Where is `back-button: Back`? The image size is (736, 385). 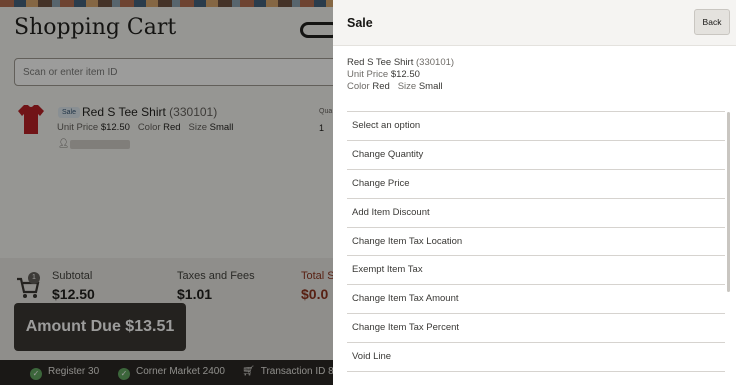
back-button: Back is located at coordinates (712, 22).